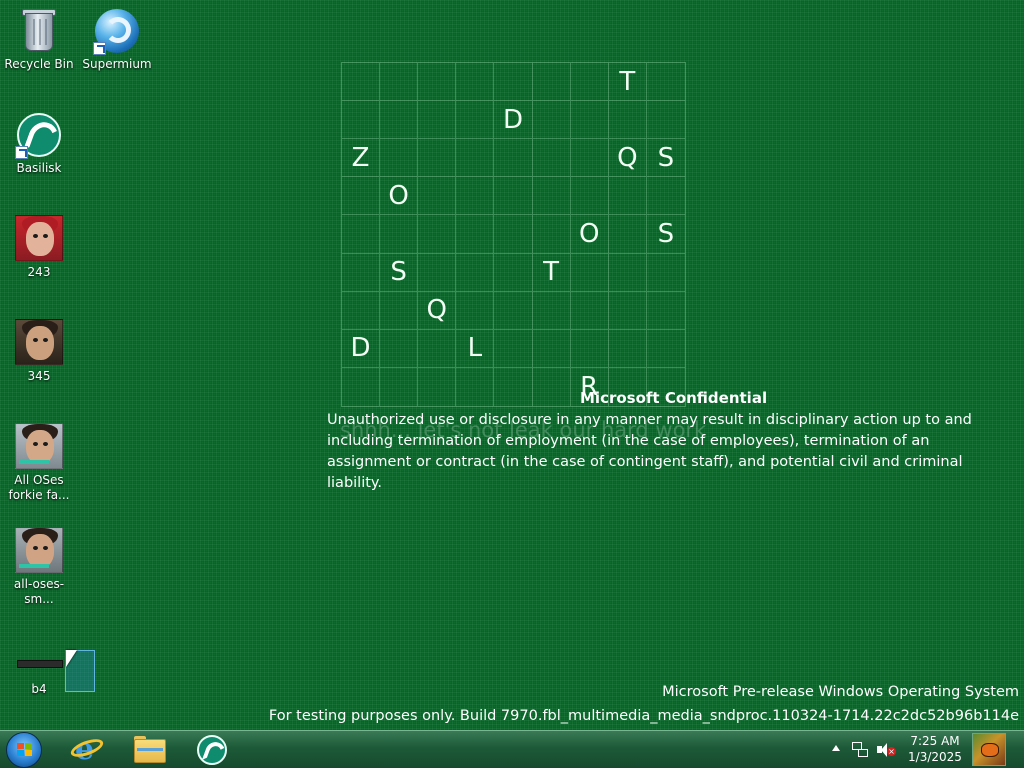 Image resolution: width=1024 pixels, height=768 pixels. I want to click on start-button, so click(24, 750).